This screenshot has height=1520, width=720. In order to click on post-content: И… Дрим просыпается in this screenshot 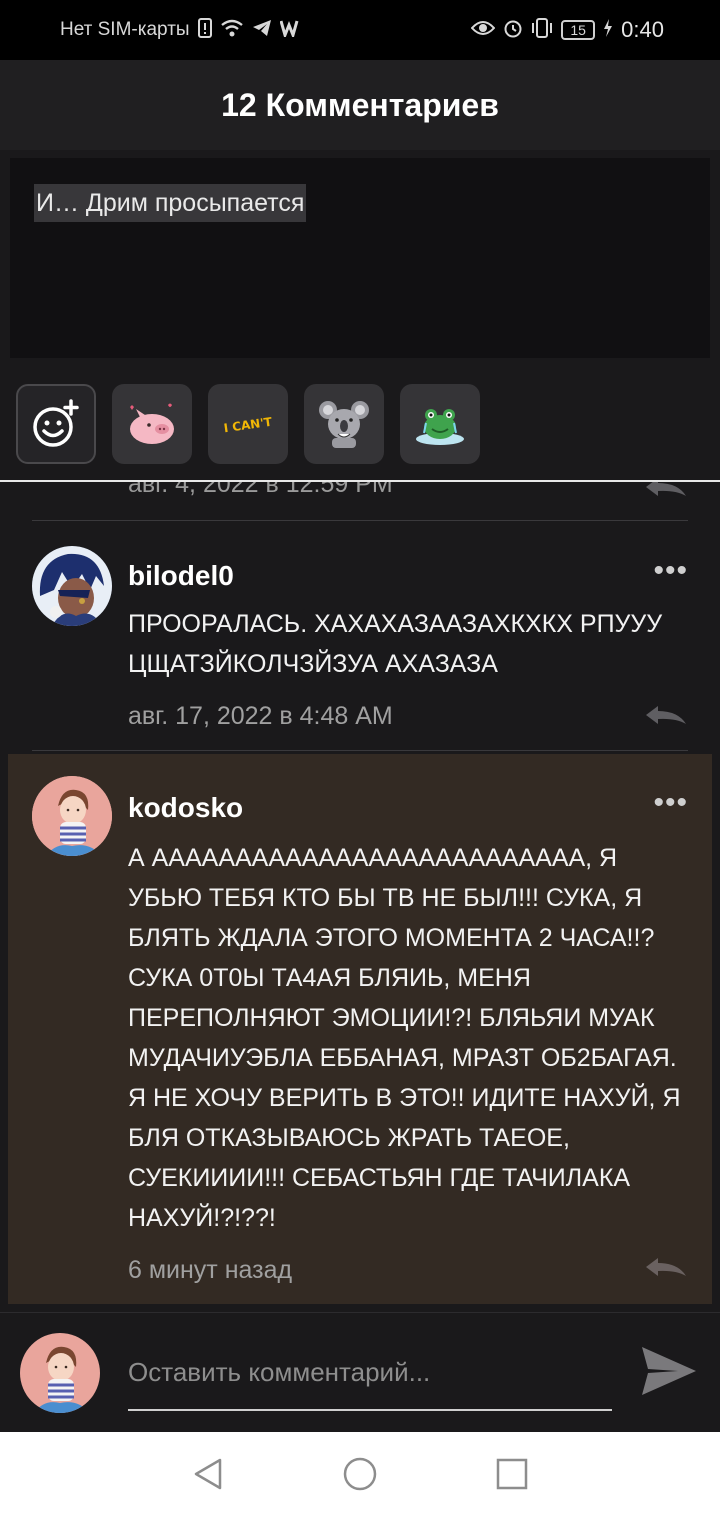, I will do `click(360, 258)`.